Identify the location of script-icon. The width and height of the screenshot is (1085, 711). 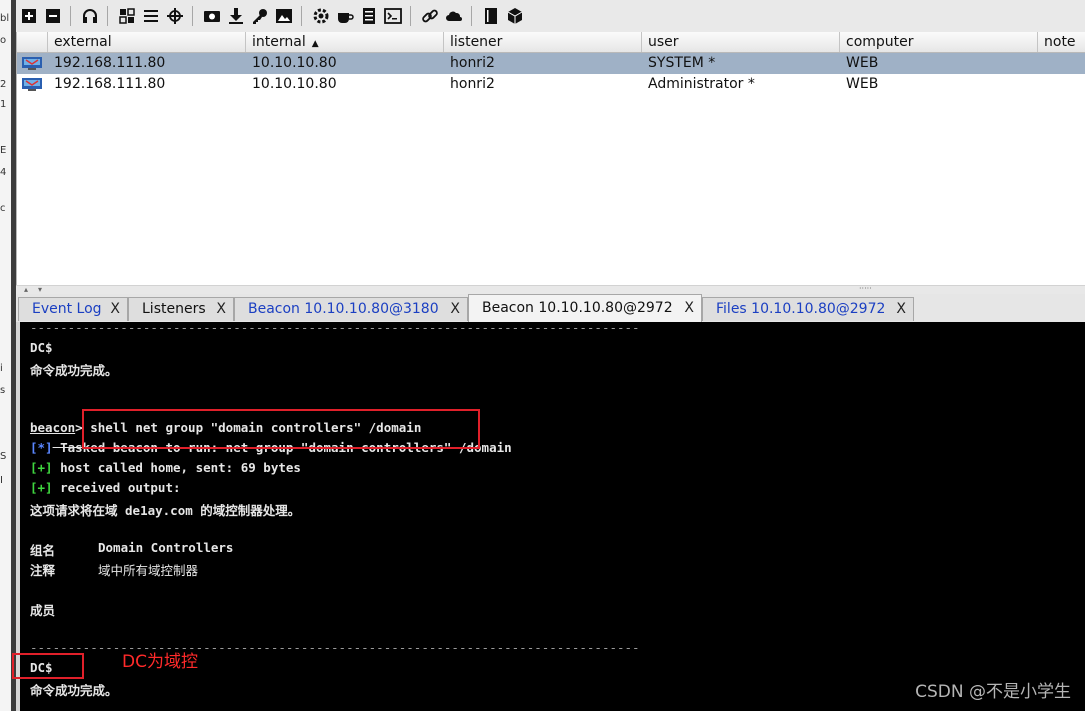
(369, 16).